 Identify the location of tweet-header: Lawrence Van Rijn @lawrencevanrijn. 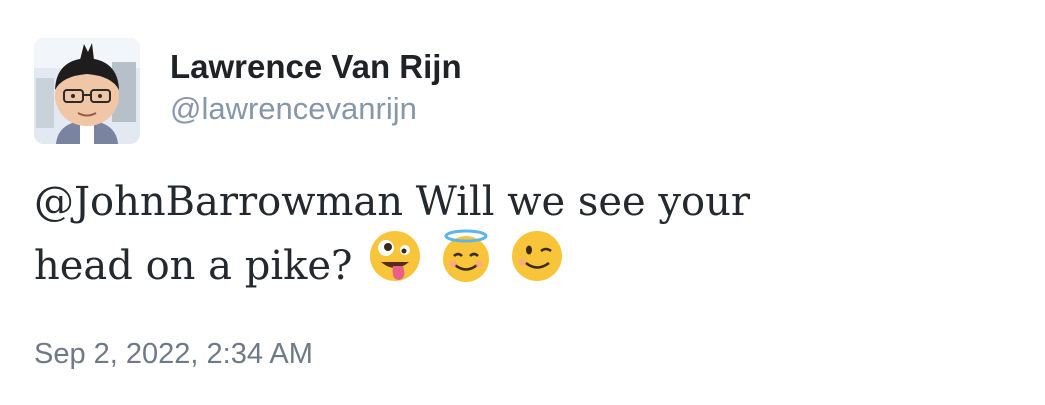
(248, 91).